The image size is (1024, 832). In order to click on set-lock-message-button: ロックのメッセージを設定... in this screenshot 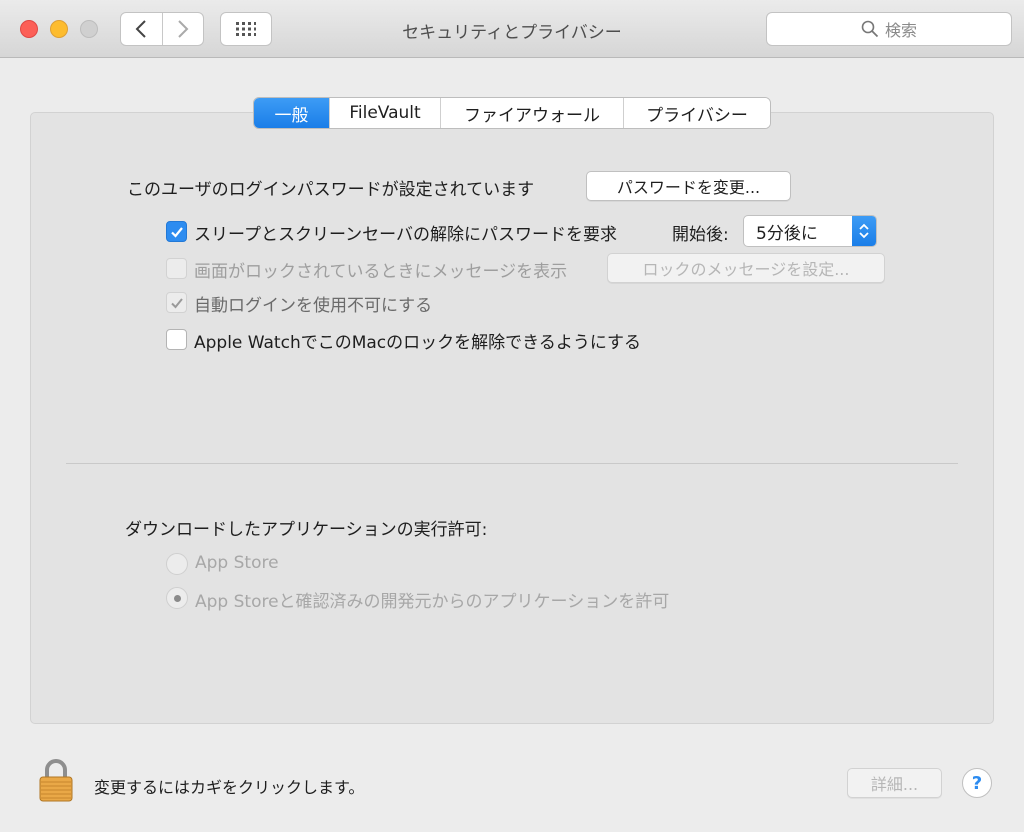, I will do `click(746, 268)`.